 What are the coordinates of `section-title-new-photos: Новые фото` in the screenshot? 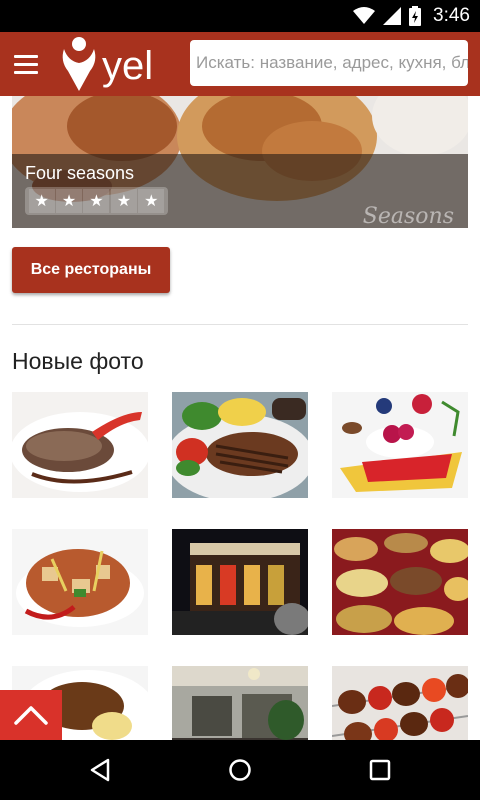 It's located at (78, 361).